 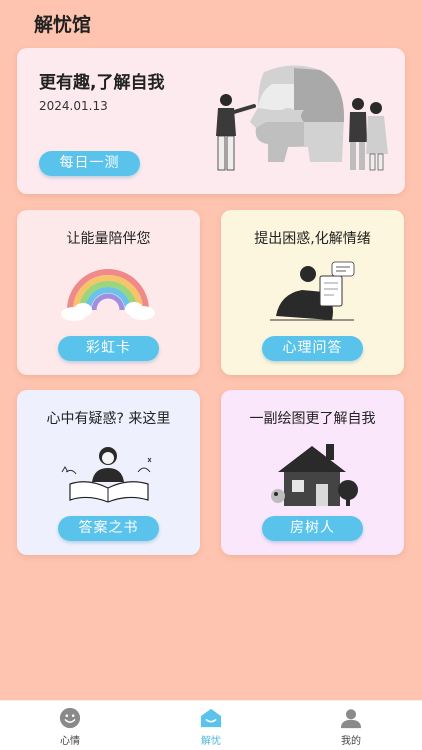 What do you see at coordinates (312, 419) in the screenshot?
I see `tile-title: 一副绘图更了解自我` at bounding box center [312, 419].